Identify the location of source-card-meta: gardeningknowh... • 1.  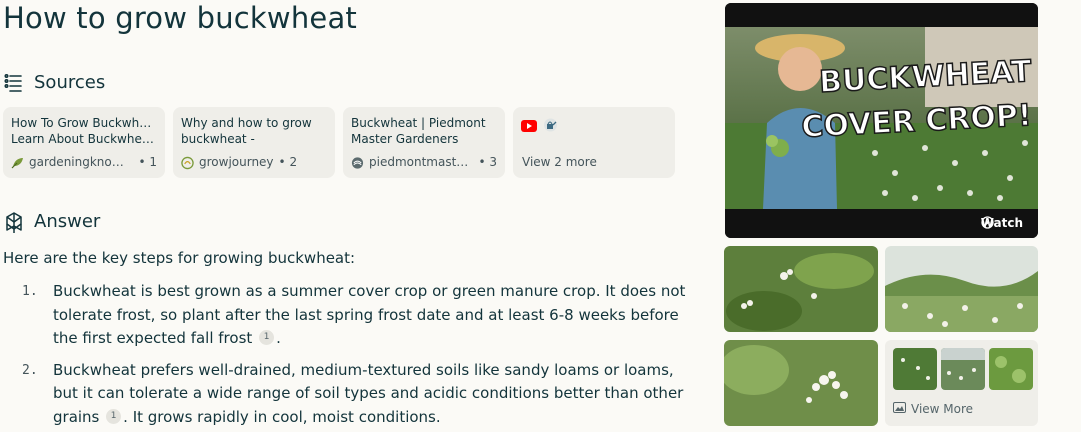
(84, 162).